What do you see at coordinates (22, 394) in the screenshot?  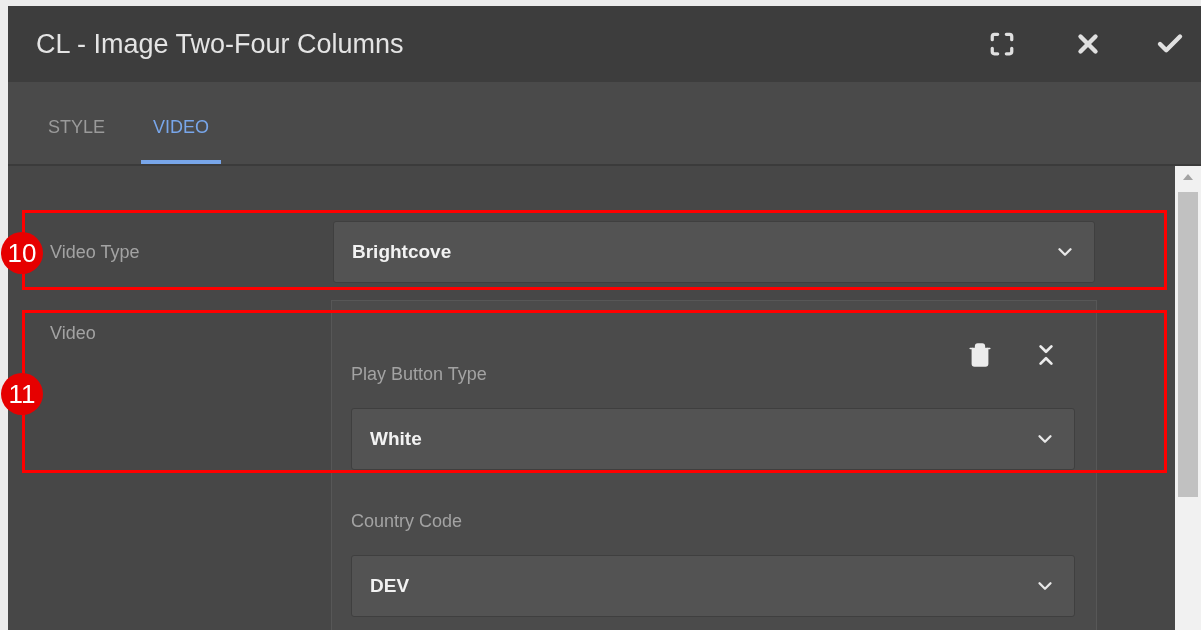 I see `callout-badge: 11` at bounding box center [22, 394].